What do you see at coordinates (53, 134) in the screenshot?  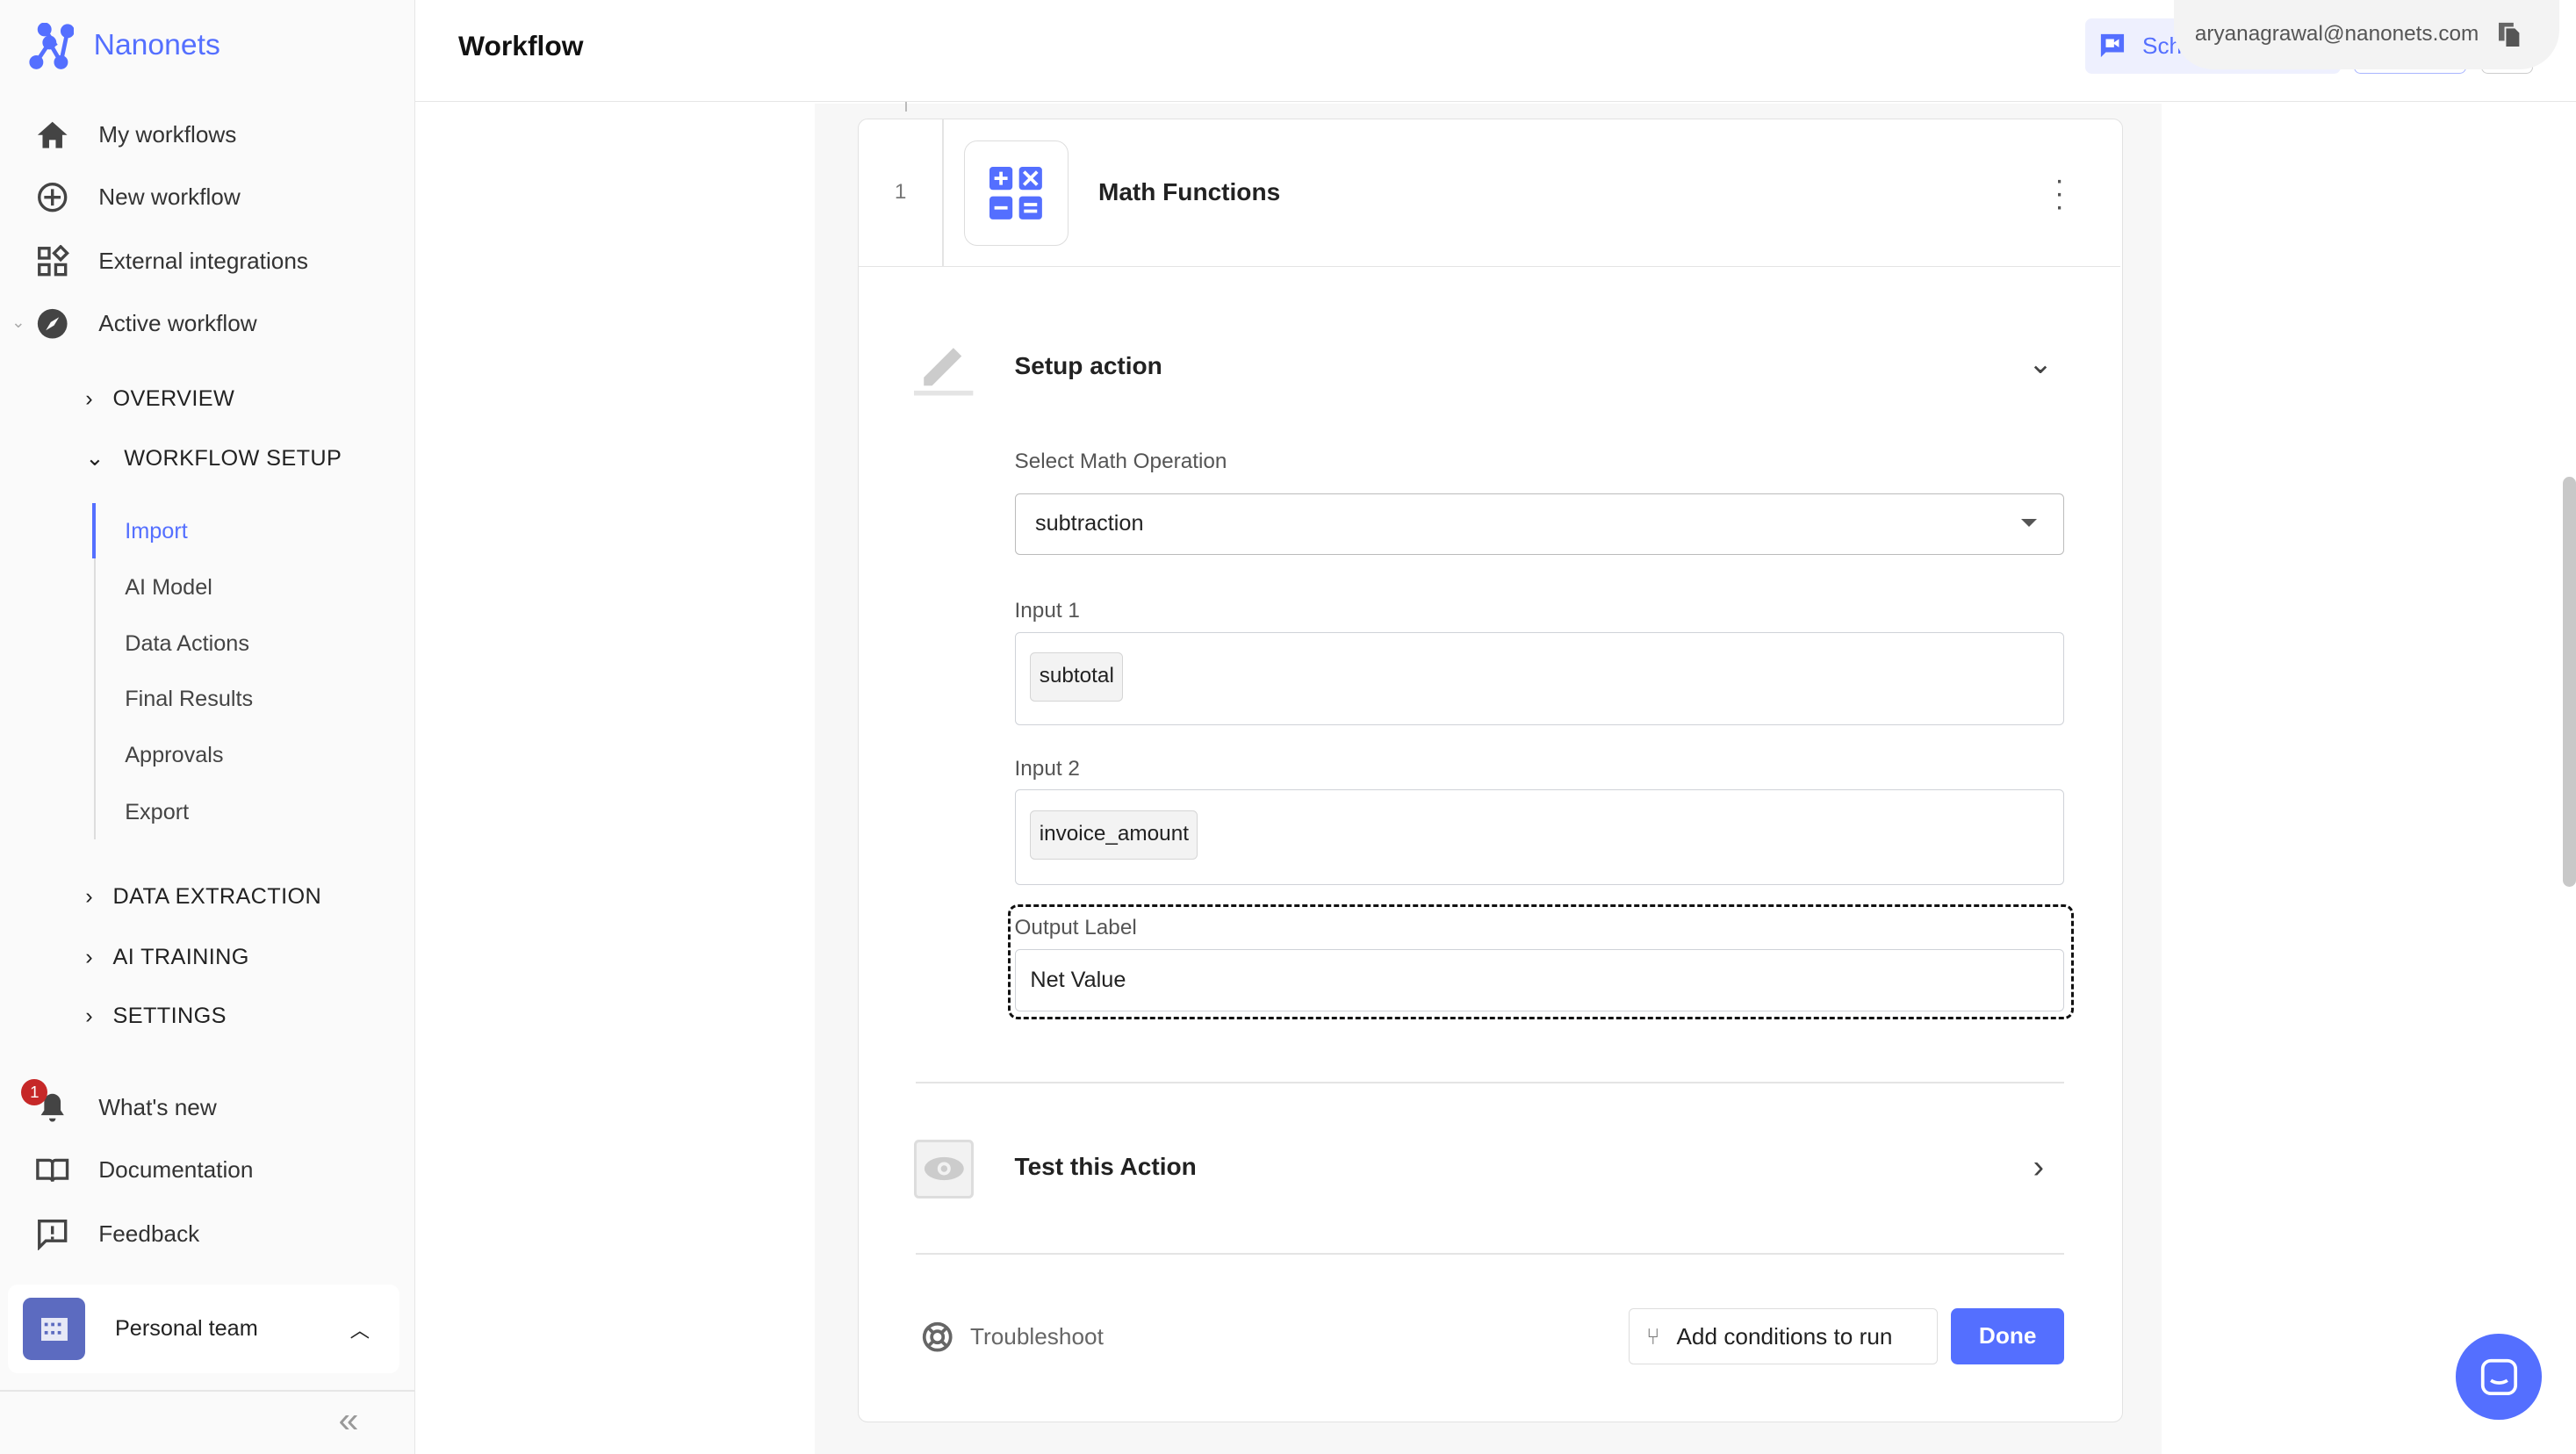 I see `home-icon` at bounding box center [53, 134].